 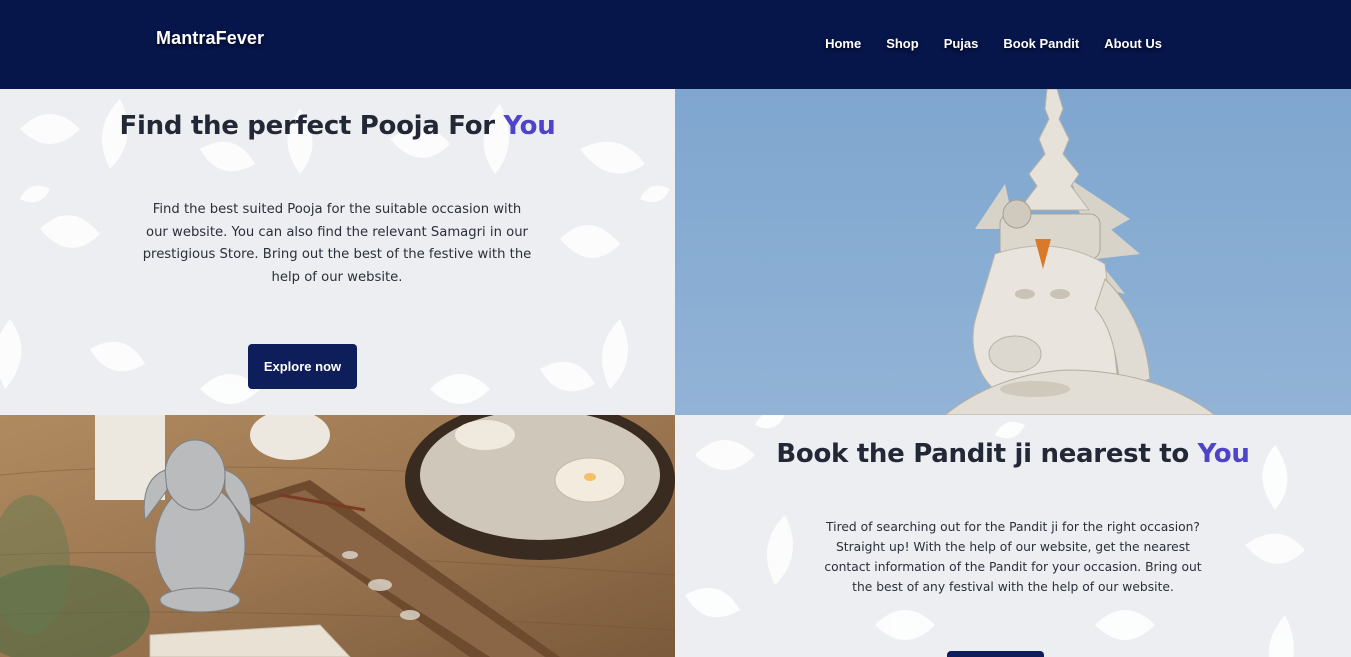 I want to click on main-nav: Home Shop Pujas Book Pandit About Us, so click(x=993, y=43).